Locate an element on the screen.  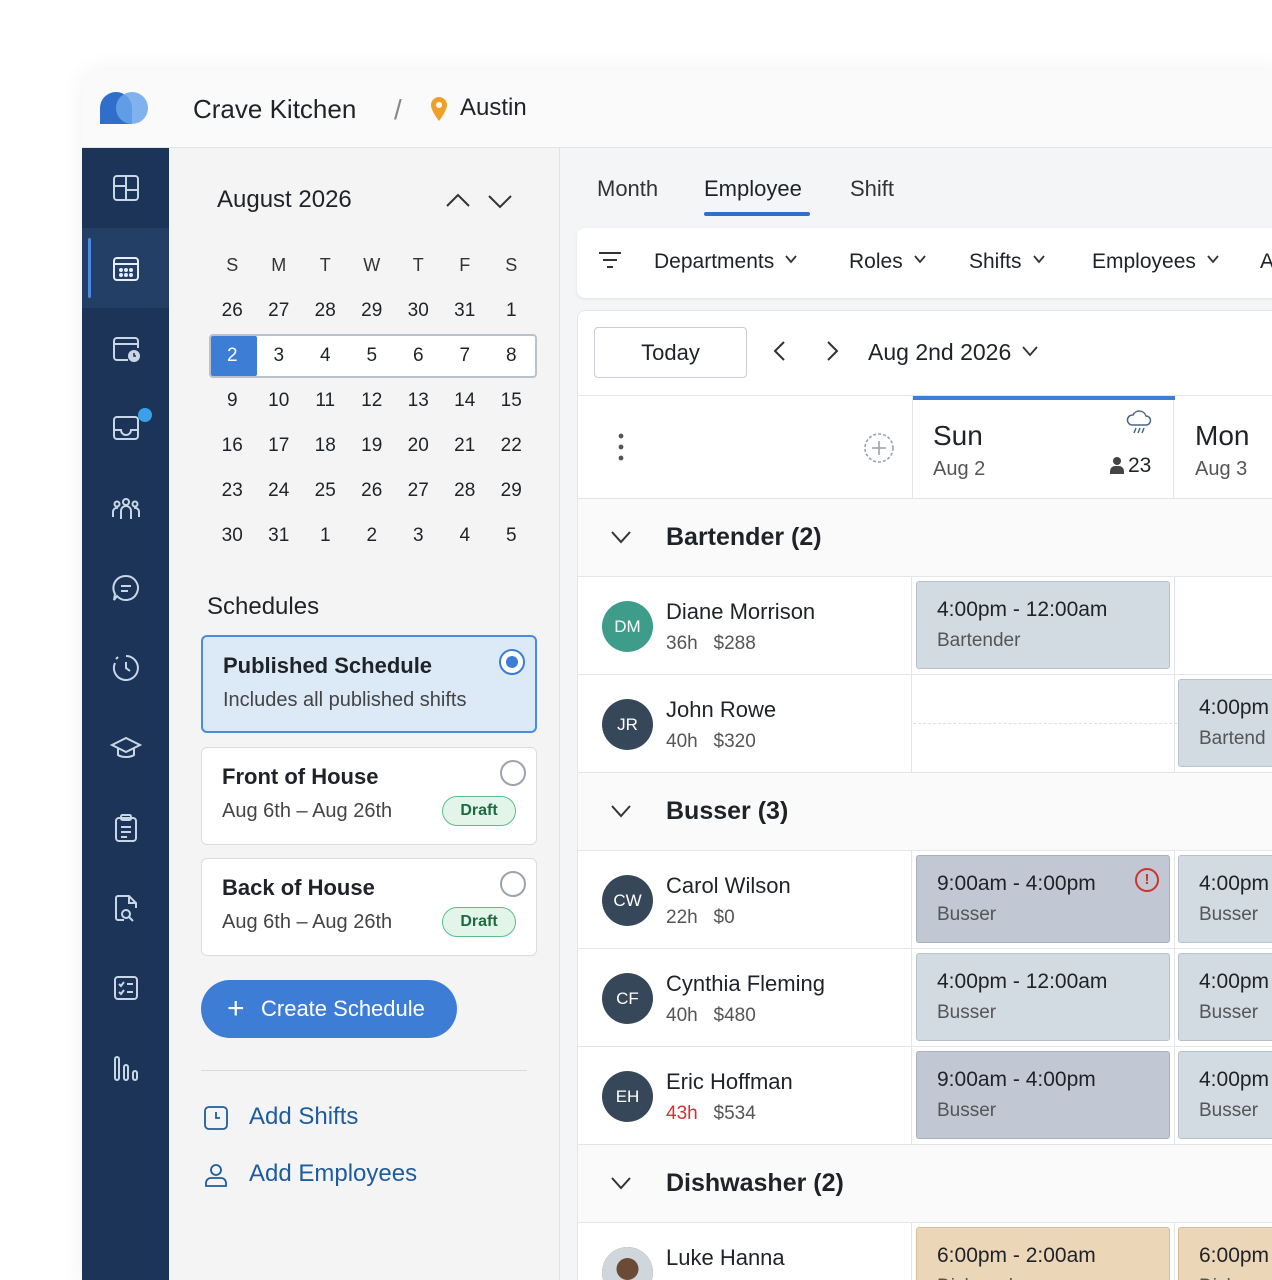
employee-info: JR John Rowe 40h $320 is located at coordinates (745, 724).